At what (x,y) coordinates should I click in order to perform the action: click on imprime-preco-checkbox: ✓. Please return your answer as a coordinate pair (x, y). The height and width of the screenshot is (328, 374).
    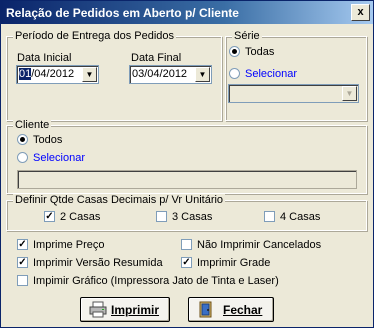
    Looking at the image, I should click on (22, 244).